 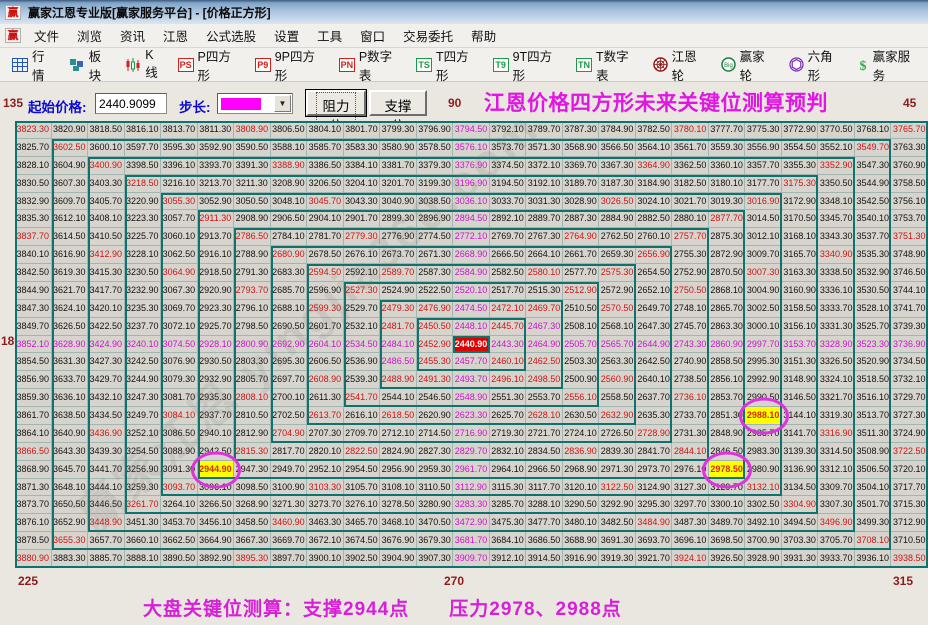 I want to click on toolbar-item-10: 江恩轮, so click(x=681, y=65).